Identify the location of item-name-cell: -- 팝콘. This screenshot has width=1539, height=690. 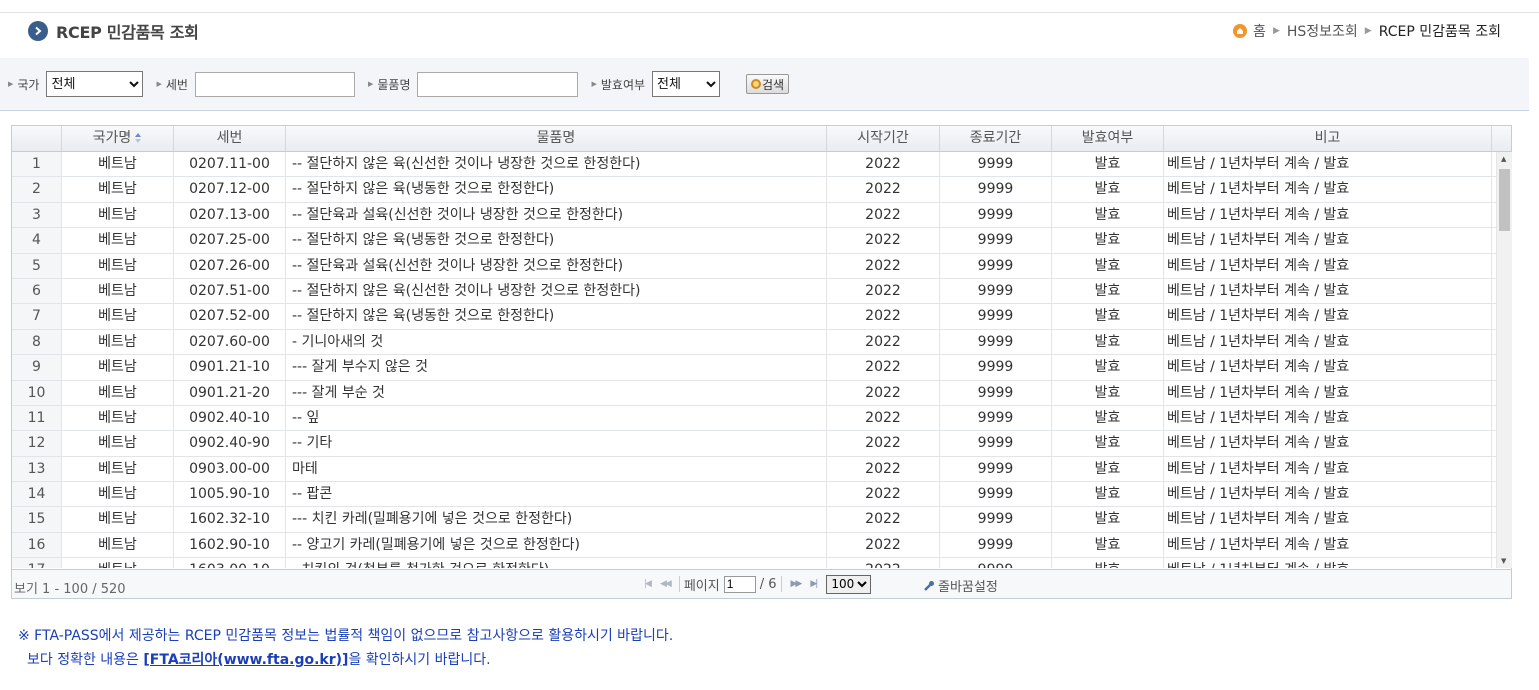
(556, 494).